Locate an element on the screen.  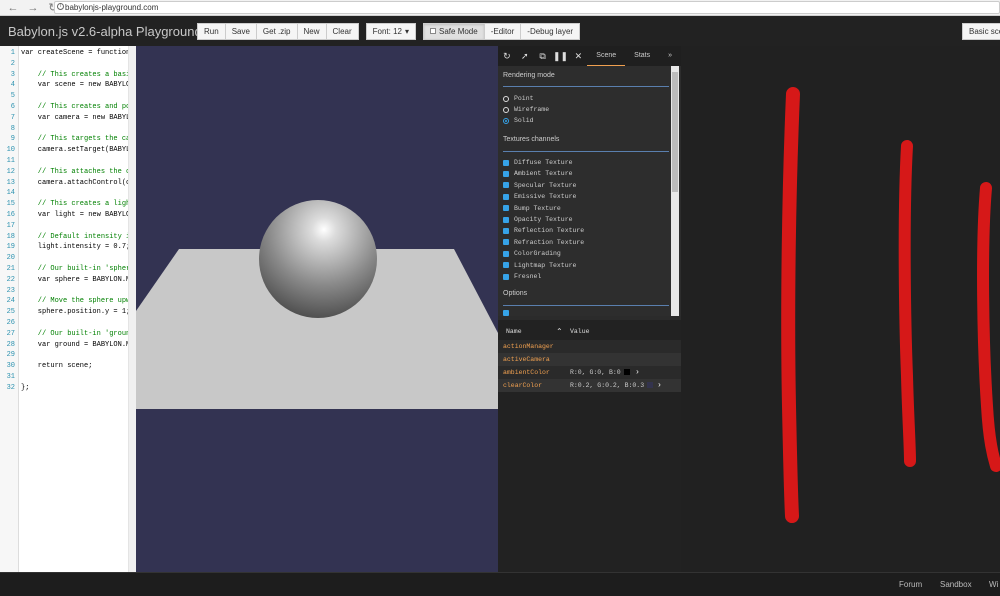
table-row: clearColor R:0.2, G:0.2, B:0.3 › is located at coordinates (589, 385).